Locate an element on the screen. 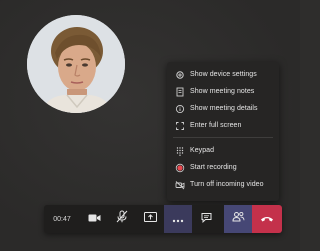  menu-item-start-recording: Start recording is located at coordinates (223, 167).